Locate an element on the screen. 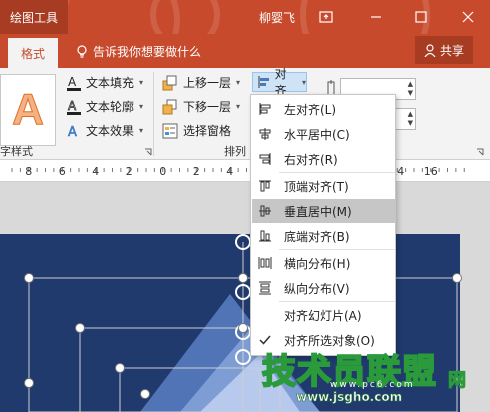 Image resolution: width=490 pixels, height=412 pixels. text-outline-icon: A is located at coordinates (74, 107).